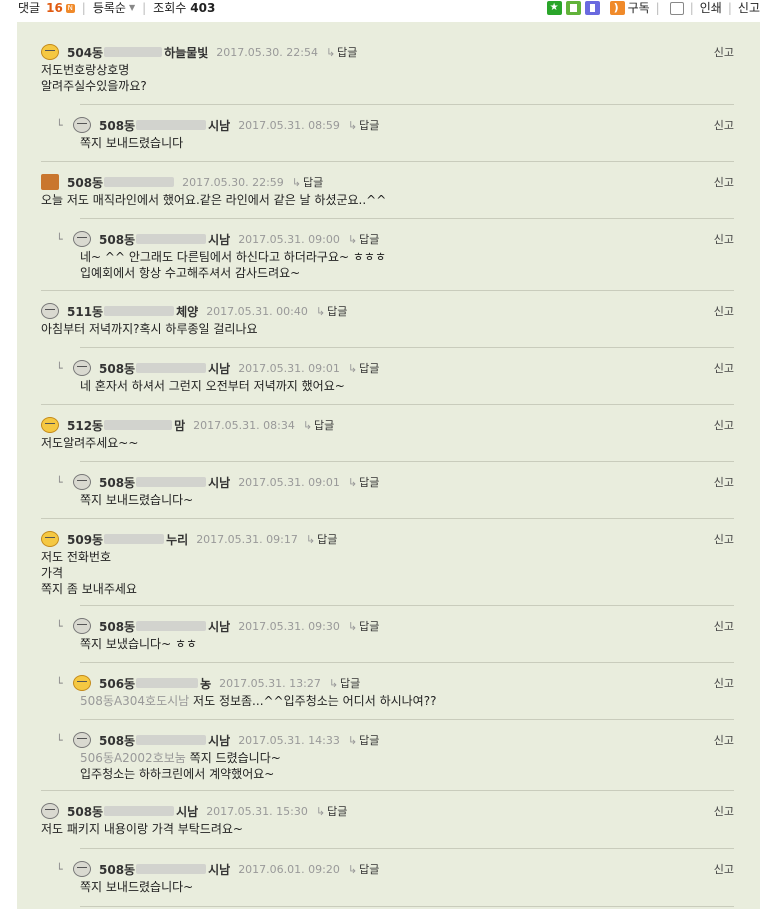 This screenshot has height=909, width=778. I want to click on mention-link: 508동A304호도시남, so click(134, 701).